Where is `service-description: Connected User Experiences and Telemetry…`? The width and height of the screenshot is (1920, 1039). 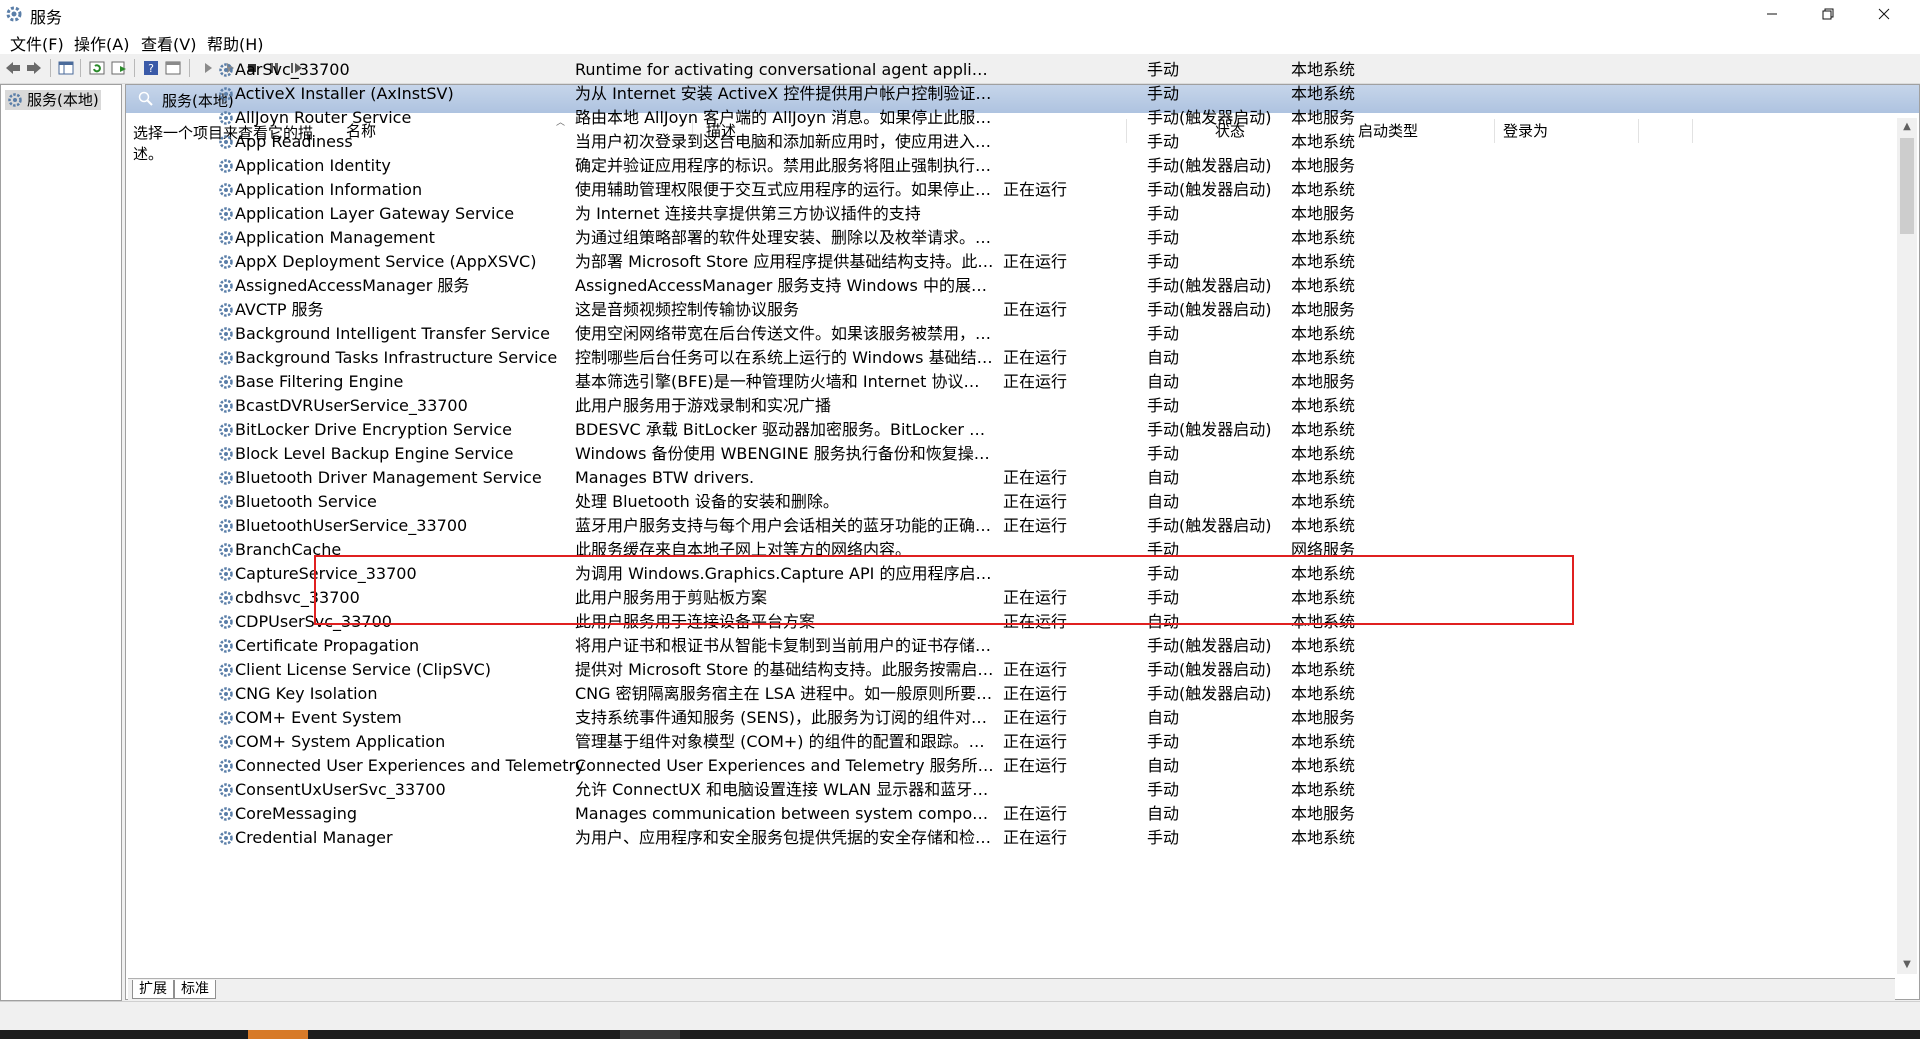 service-description: Connected User Experiences and Telemetry… is located at coordinates (785, 765).